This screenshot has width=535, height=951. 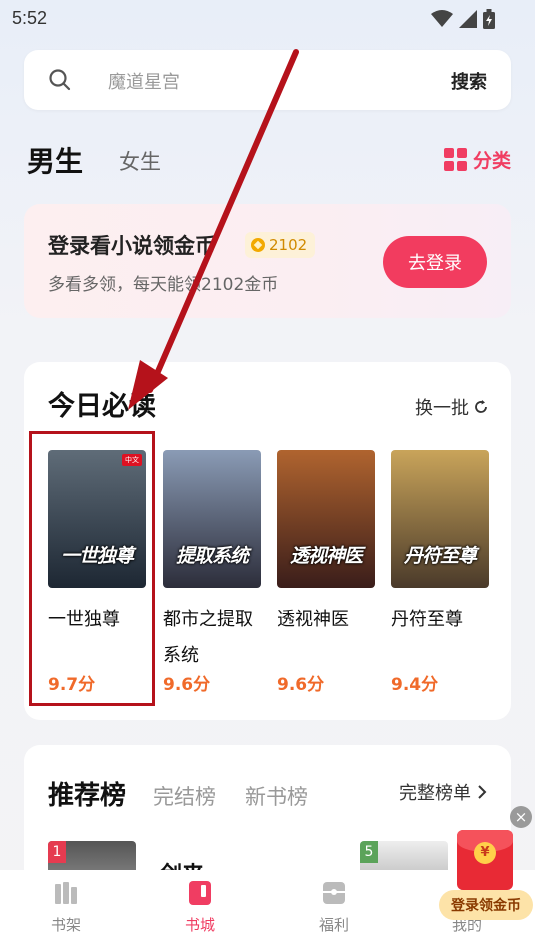 I want to click on full-list-label: 完整榜单, so click(x=435, y=793).